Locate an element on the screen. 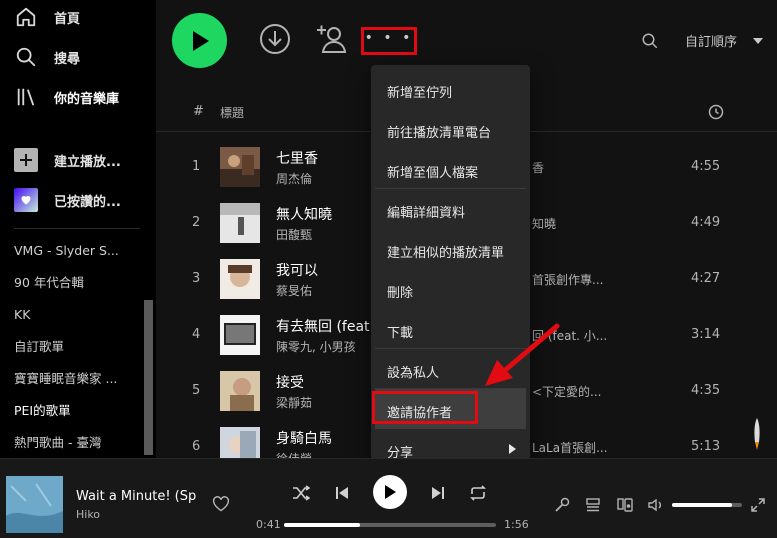  playlist-item-active: PEI的歌單 is located at coordinates (78, 416).